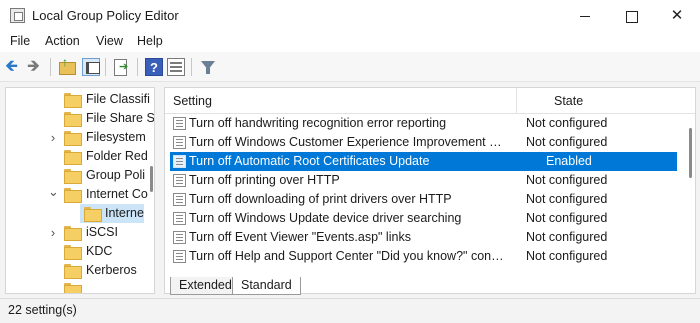 This screenshot has width=700, height=323. What do you see at coordinates (116, 175) in the screenshot?
I see `tree-item-label: Group Poli` at bounding box center [116, 175].